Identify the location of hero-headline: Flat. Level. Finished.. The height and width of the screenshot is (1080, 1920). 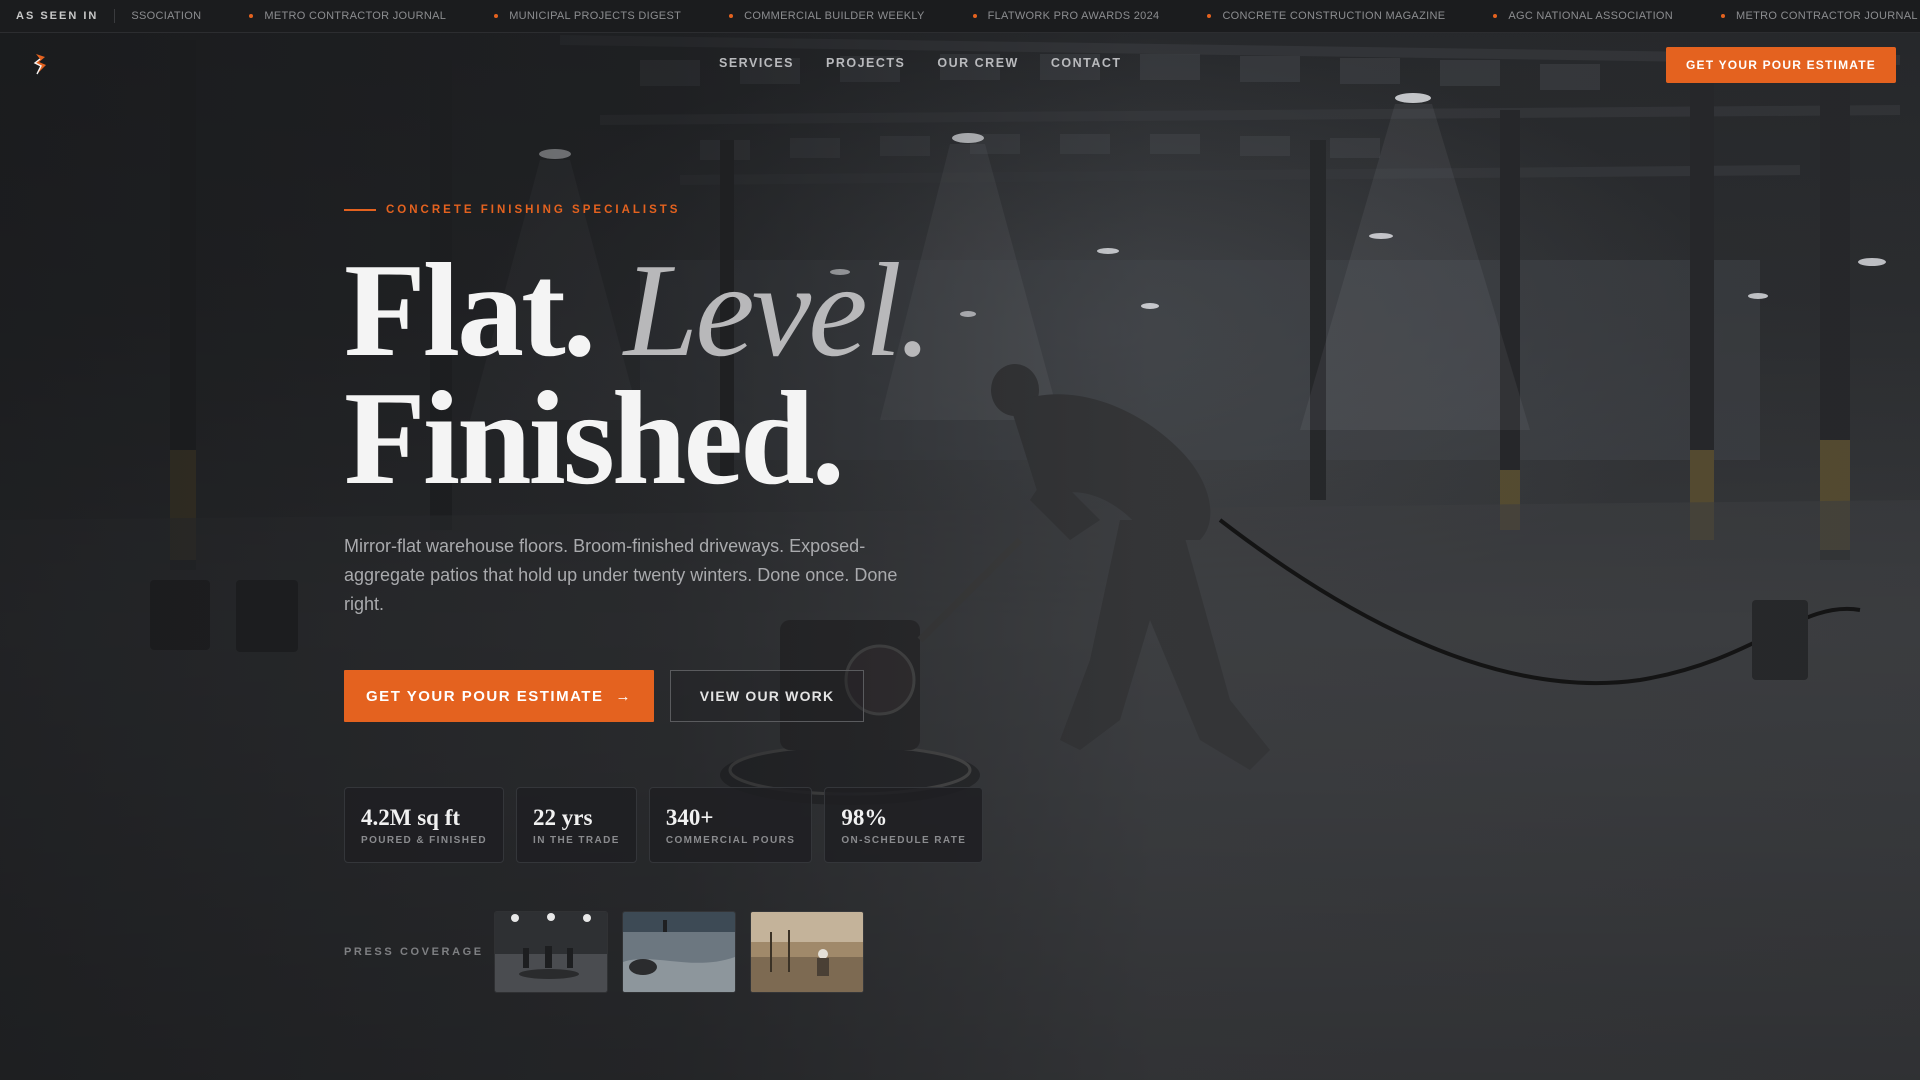
(694, 374).